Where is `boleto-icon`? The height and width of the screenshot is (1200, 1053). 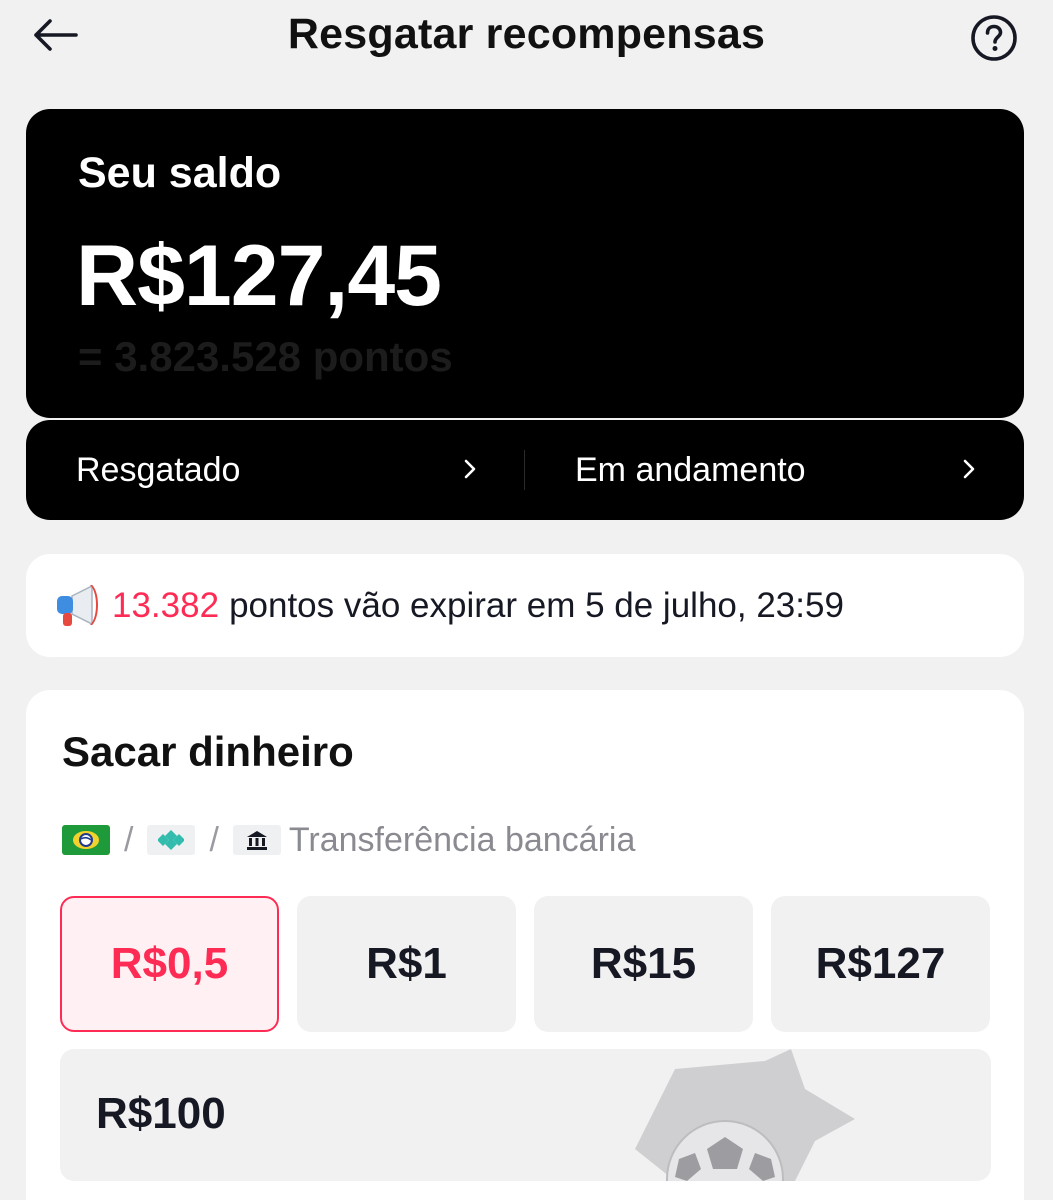
boleto-icon is located at coordinates (86, 840).